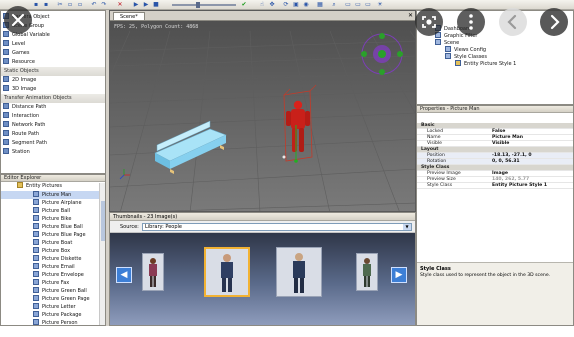 Image resolution: width=574 pixels, height=337 pixels. Describe the element at coordinates (495, 42) in the screenshot. I see `scene-tree-item: Scene` at that location.